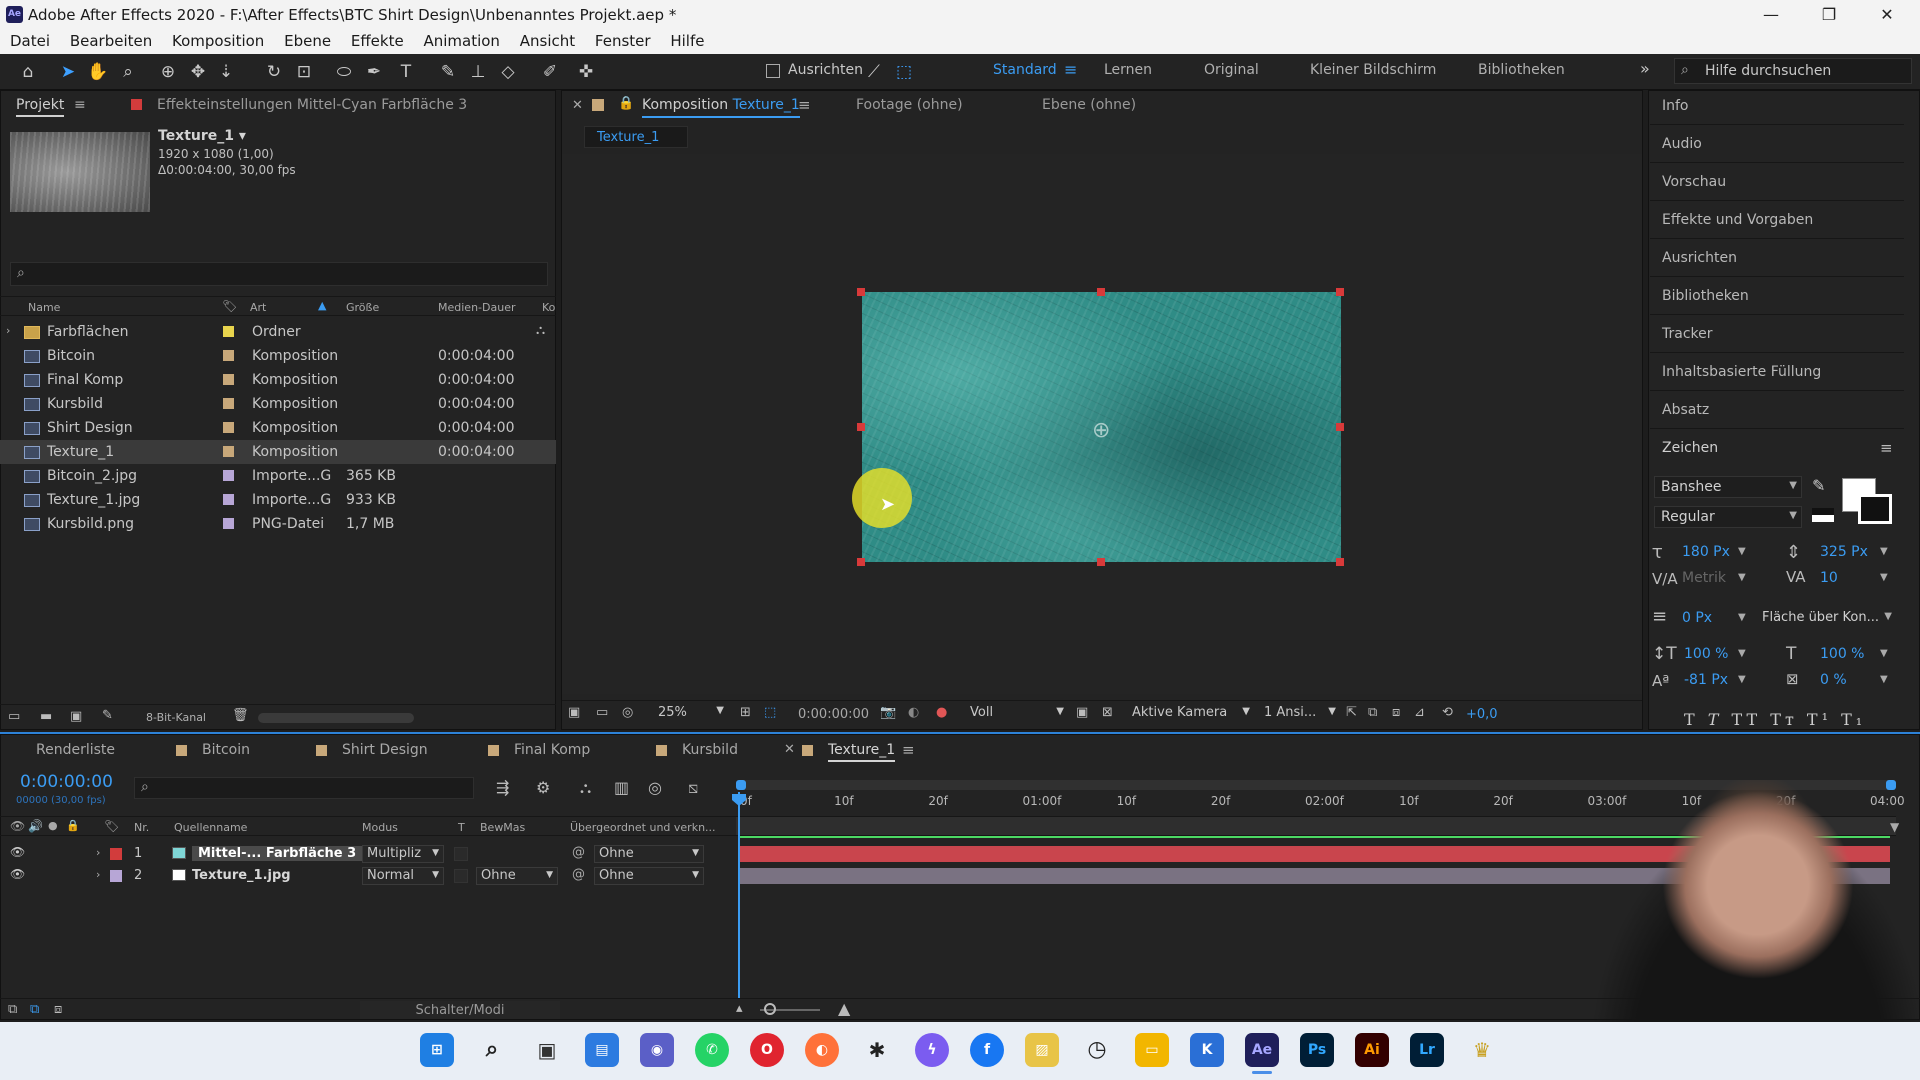 The width and height of the screenshot is (1920, 1080). What do you see at coordinates (1875, 509) in the screenshot?
I see `stroke-color-swatch` at bounding box center [1875, 509].